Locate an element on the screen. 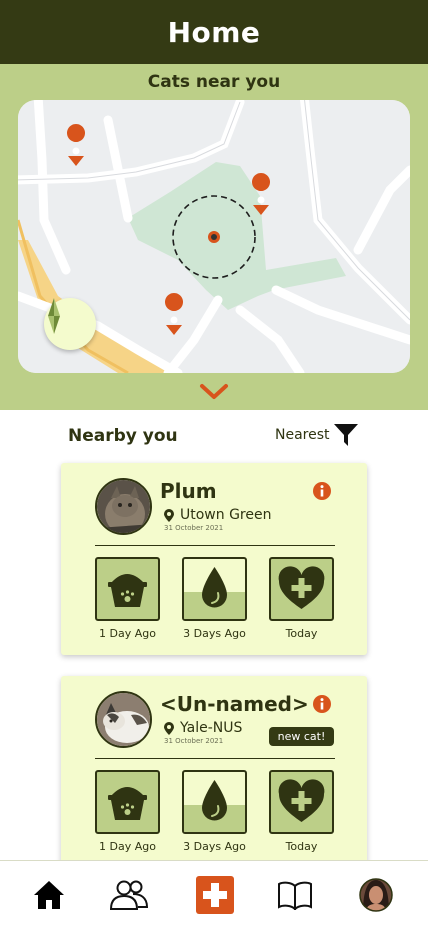 This screenshot has height=925, width=428. community-icon is located at coordinates (129, 895).